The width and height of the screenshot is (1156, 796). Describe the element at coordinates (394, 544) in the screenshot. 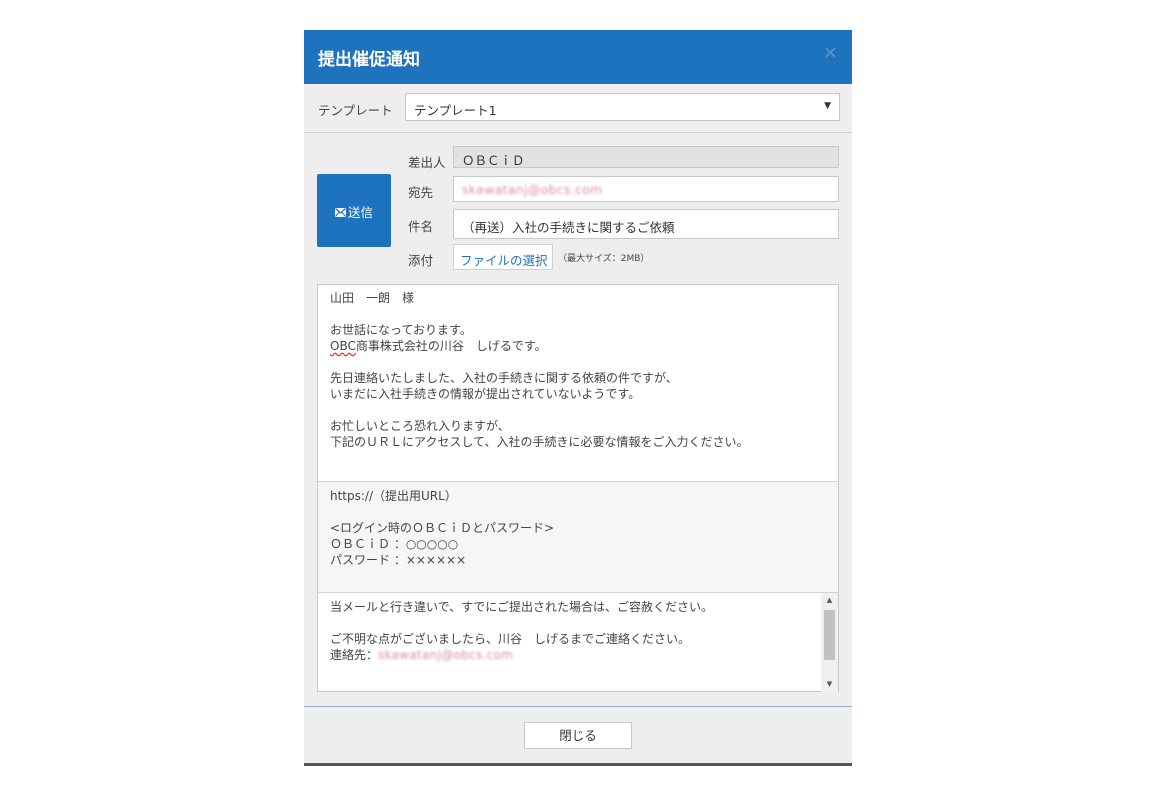

I see `obcid-line: ＯＢＣｉＤ ：○○○○○` at that location.